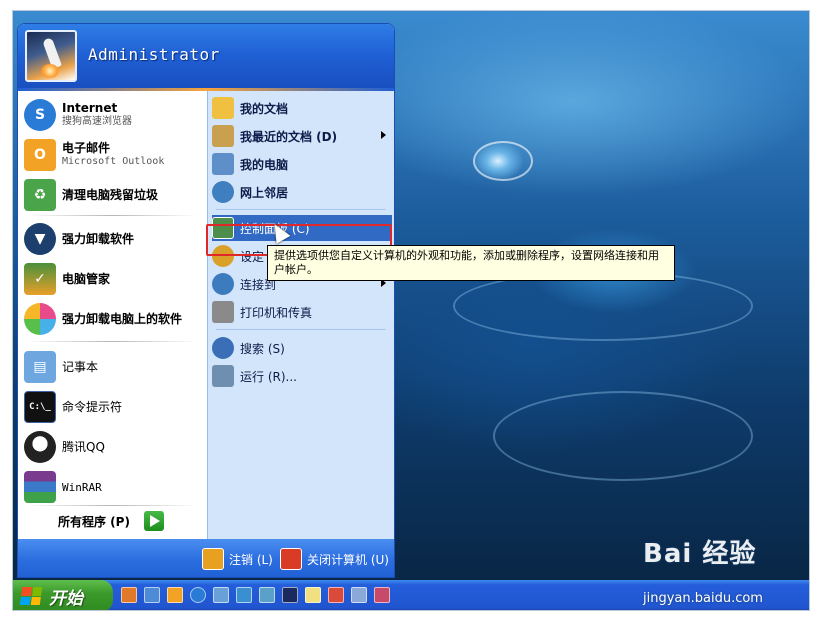  I want to click on search-icon, so click(223, 348).